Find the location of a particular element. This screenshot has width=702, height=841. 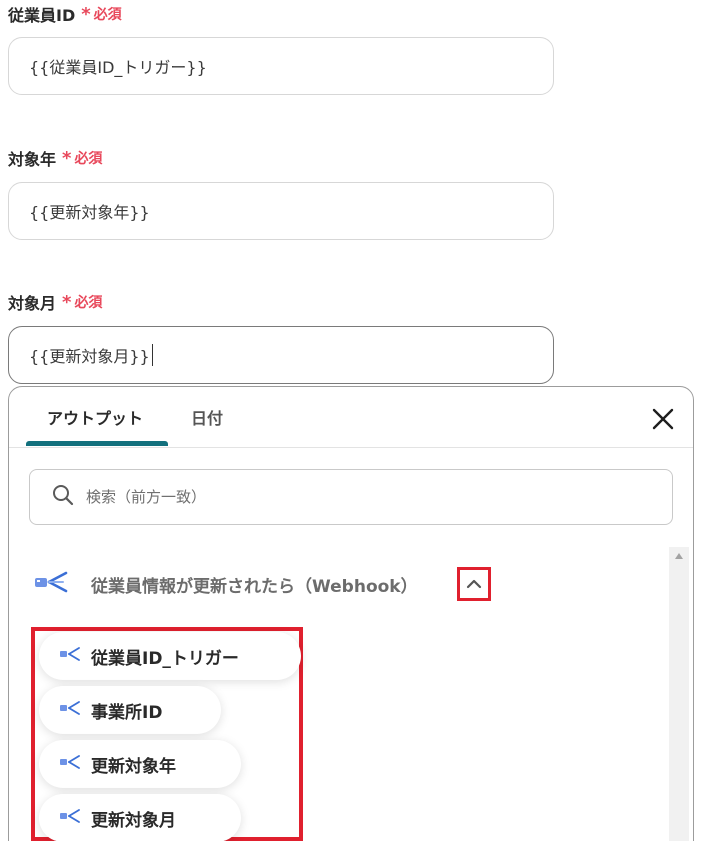

search-icon is located at coordinates (63, 497).